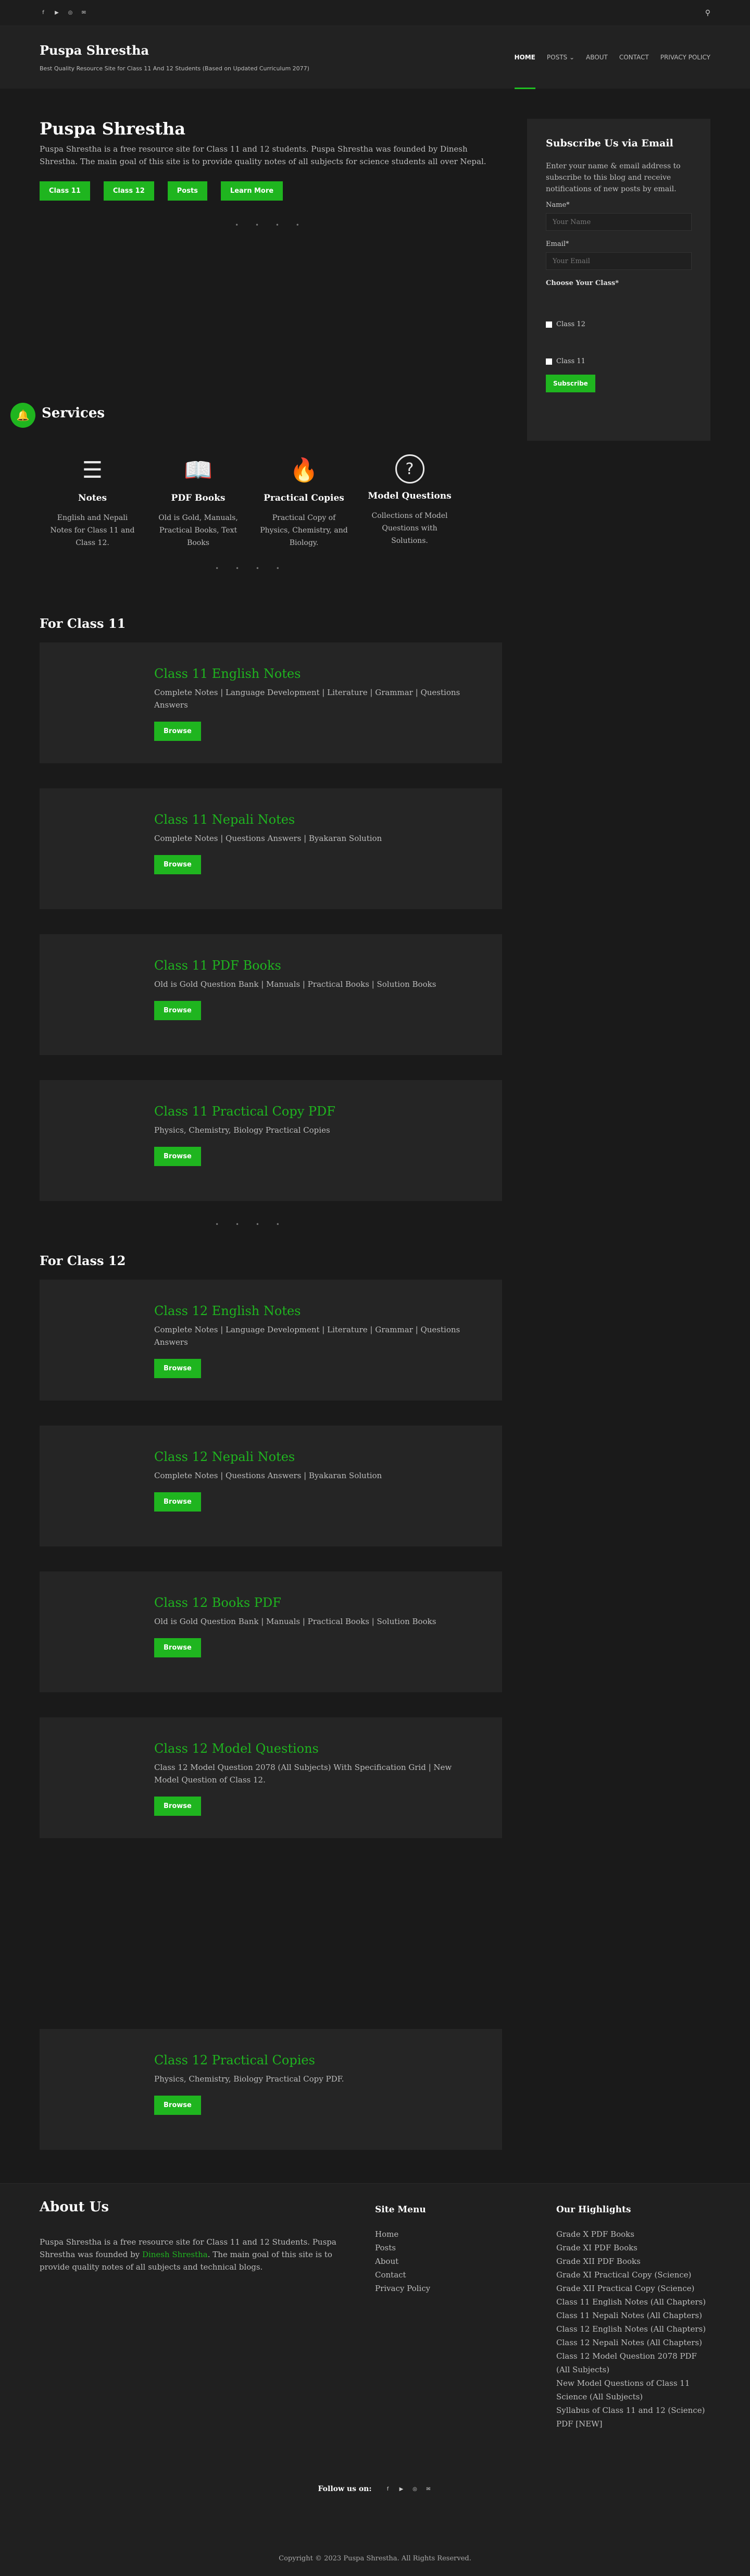 The width and height of the screenshot is (750, 2576). Describe the element at coordinates (633, 2261) in the screenshot. I see `highlight-link: Grade XII PDF Books` at that location.